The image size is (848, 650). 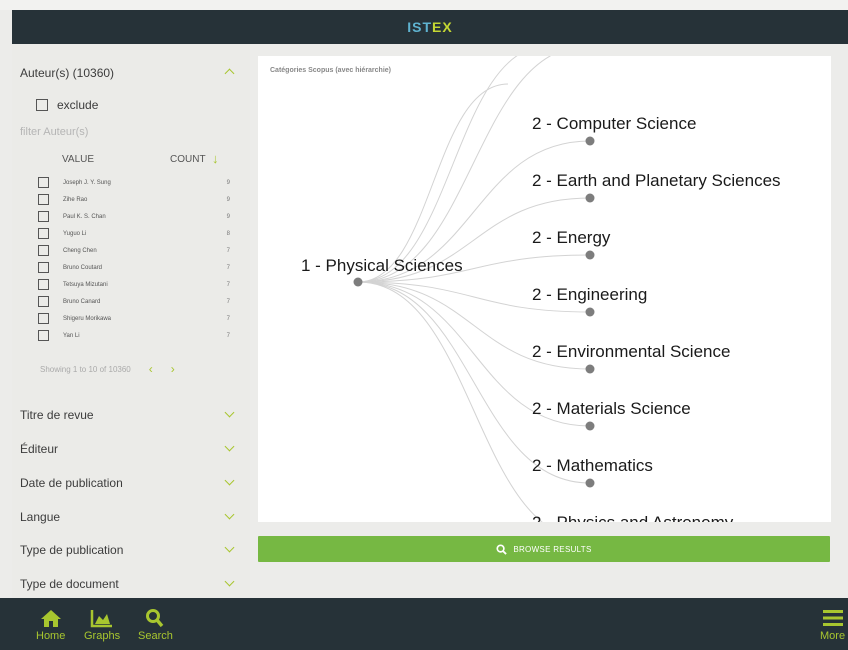 I want to click on facet-language: Langue, so click(x=129, y=517).